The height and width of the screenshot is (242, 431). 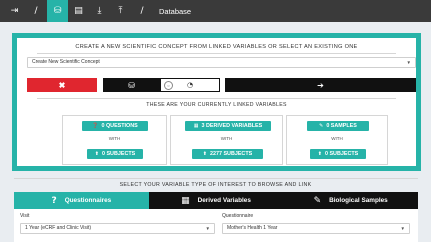 I want to click on questionnaire-select-value: Mother's Health 1 Year, so click(x=252, y=228).